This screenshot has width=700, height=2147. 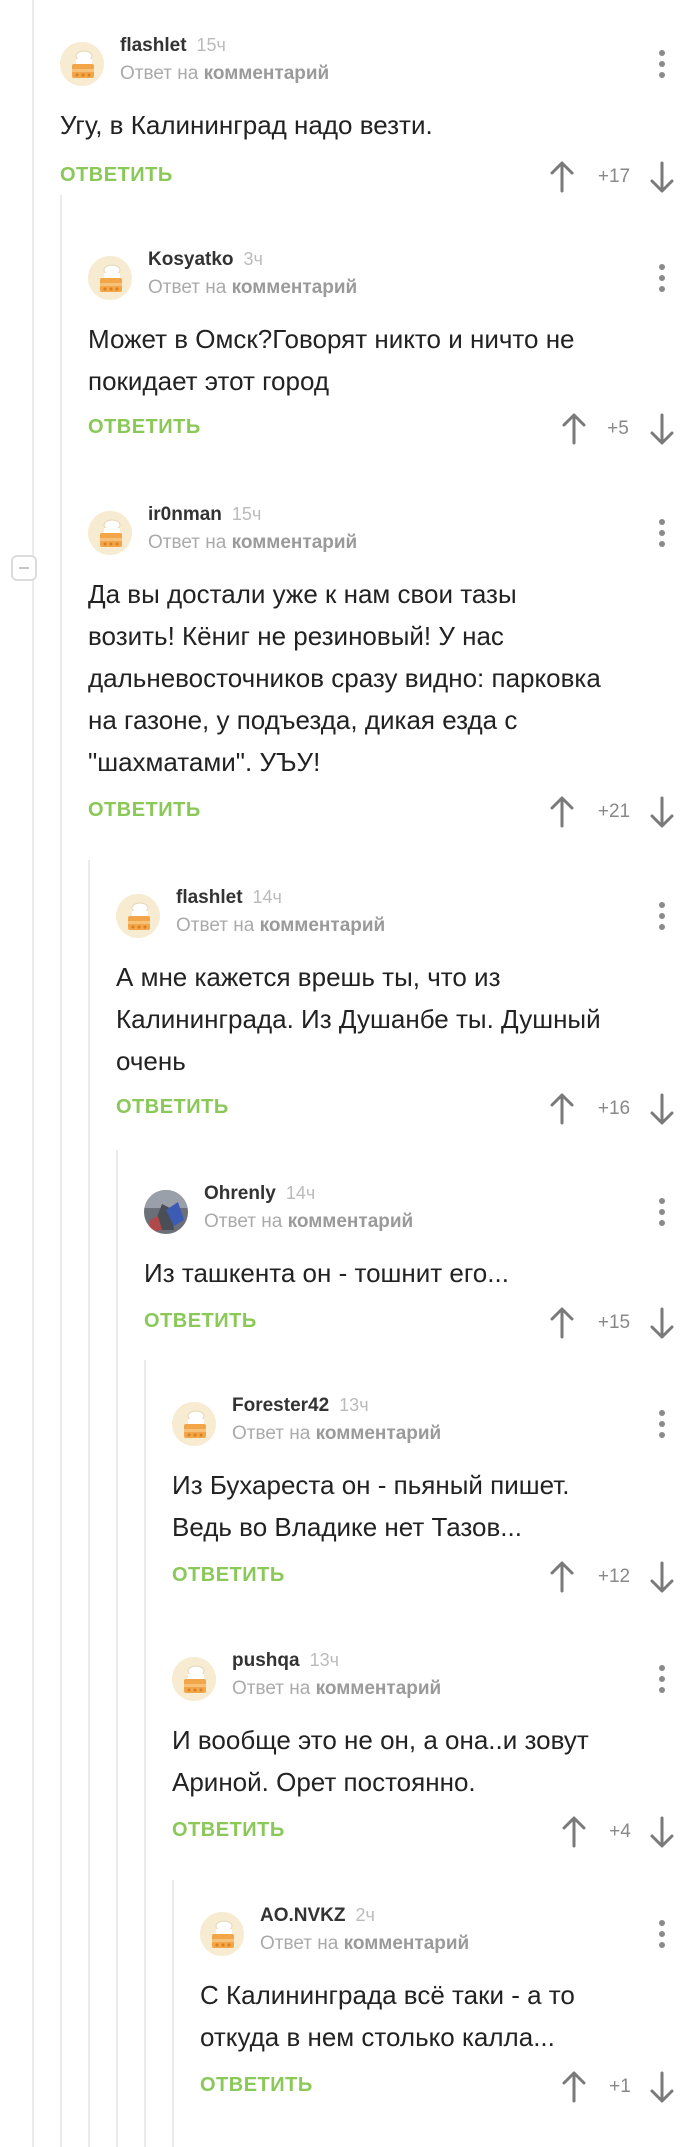 What do you see at coordinates (620, 2086) in the screenshot?
I see `comment-rating: +1` at bounding box center [620, 2086].